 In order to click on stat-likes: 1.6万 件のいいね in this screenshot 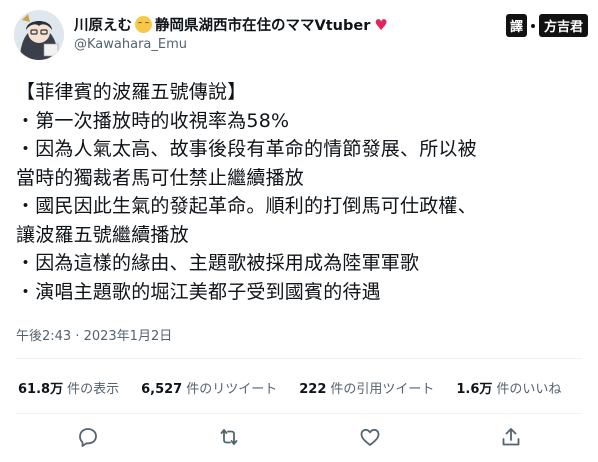, I will do `click(508, 387)`.